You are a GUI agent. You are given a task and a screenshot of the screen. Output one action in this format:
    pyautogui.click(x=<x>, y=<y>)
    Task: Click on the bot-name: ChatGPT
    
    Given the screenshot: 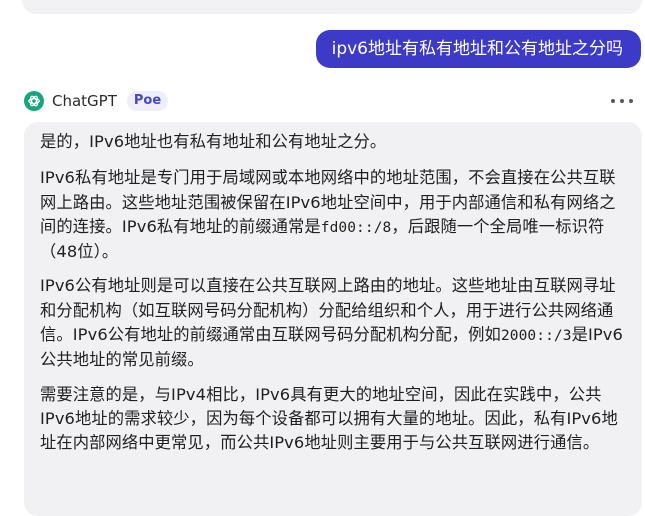 What is the action you would take?
    pyautogui.click(x=84, y=101)
    